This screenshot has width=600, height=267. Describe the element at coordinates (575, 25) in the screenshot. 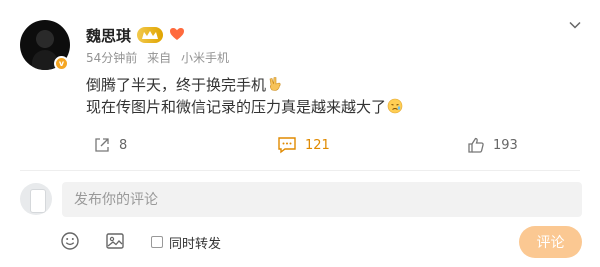

I see `chevron-down-icon` at that location.